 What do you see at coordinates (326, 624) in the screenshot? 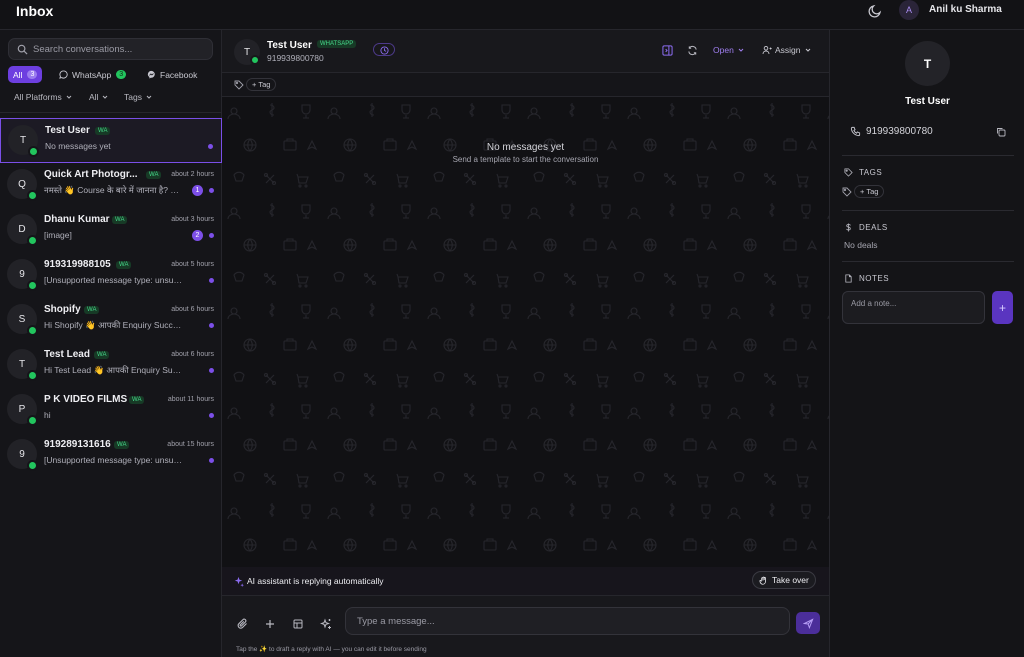
I see `ai-sparkles-icon` at bounding box center [326, 624].